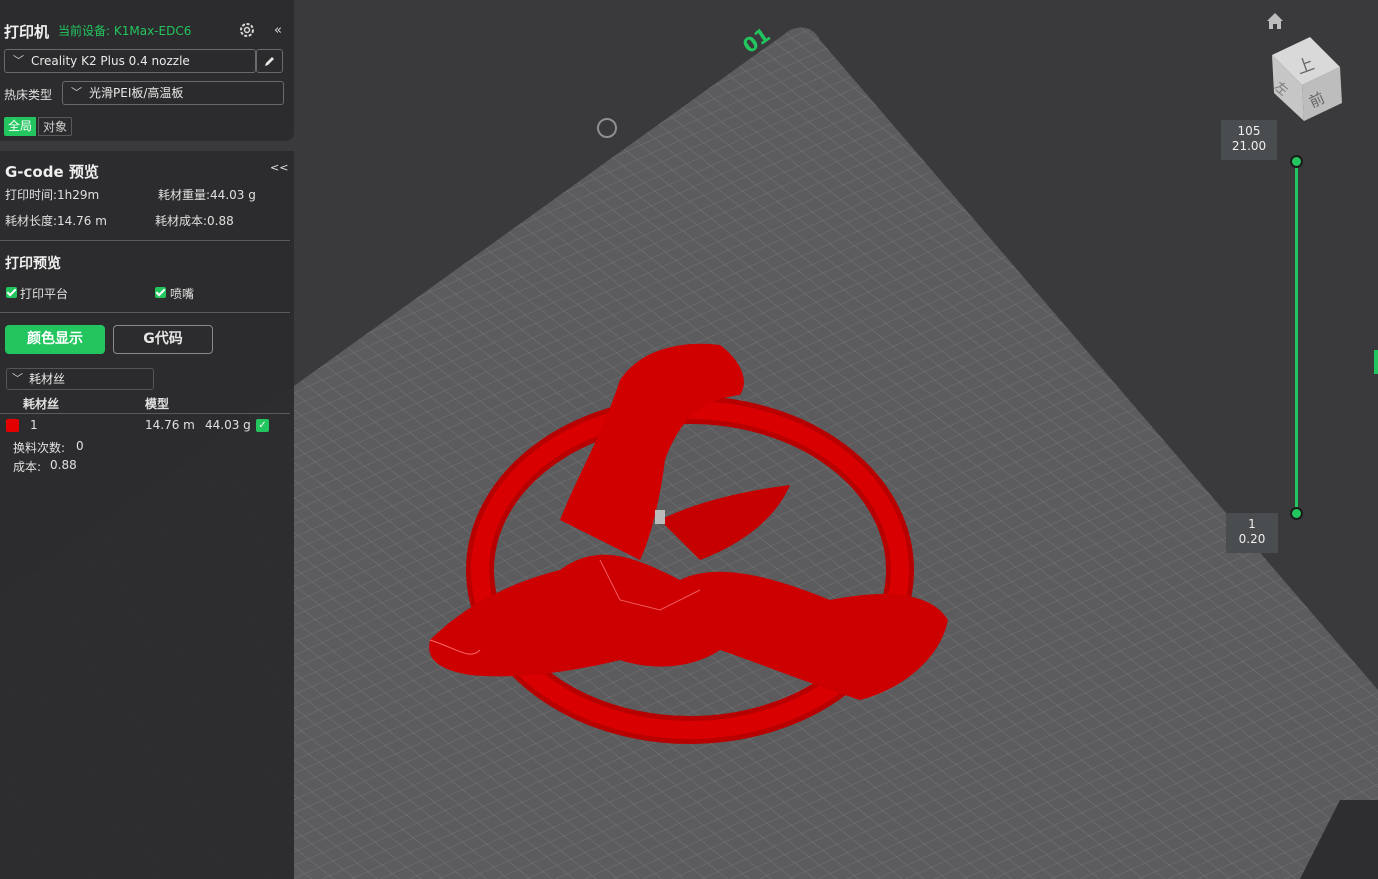 The height and width of the screenshot is (879, 1378). I want to click on bed-notch-icon, so click(607, 128).